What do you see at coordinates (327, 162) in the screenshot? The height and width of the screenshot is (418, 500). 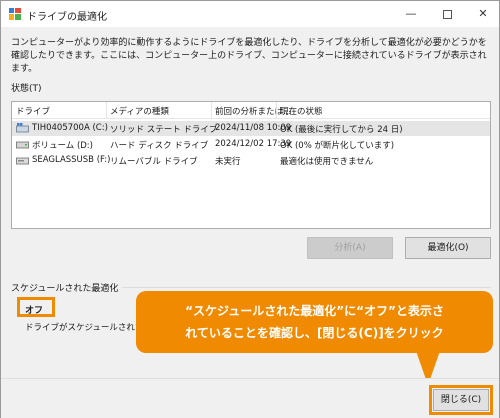 I see `drive-status: 最適化は使用できません` at bounding box center [327, 162].